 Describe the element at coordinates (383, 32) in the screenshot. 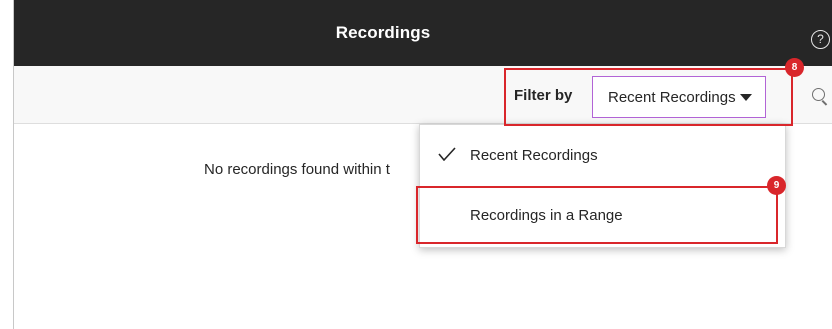

I see `page-title: Recordings` at that location.